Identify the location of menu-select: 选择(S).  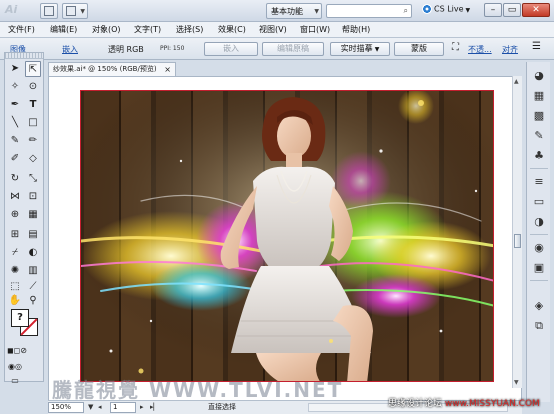
(189, 30).